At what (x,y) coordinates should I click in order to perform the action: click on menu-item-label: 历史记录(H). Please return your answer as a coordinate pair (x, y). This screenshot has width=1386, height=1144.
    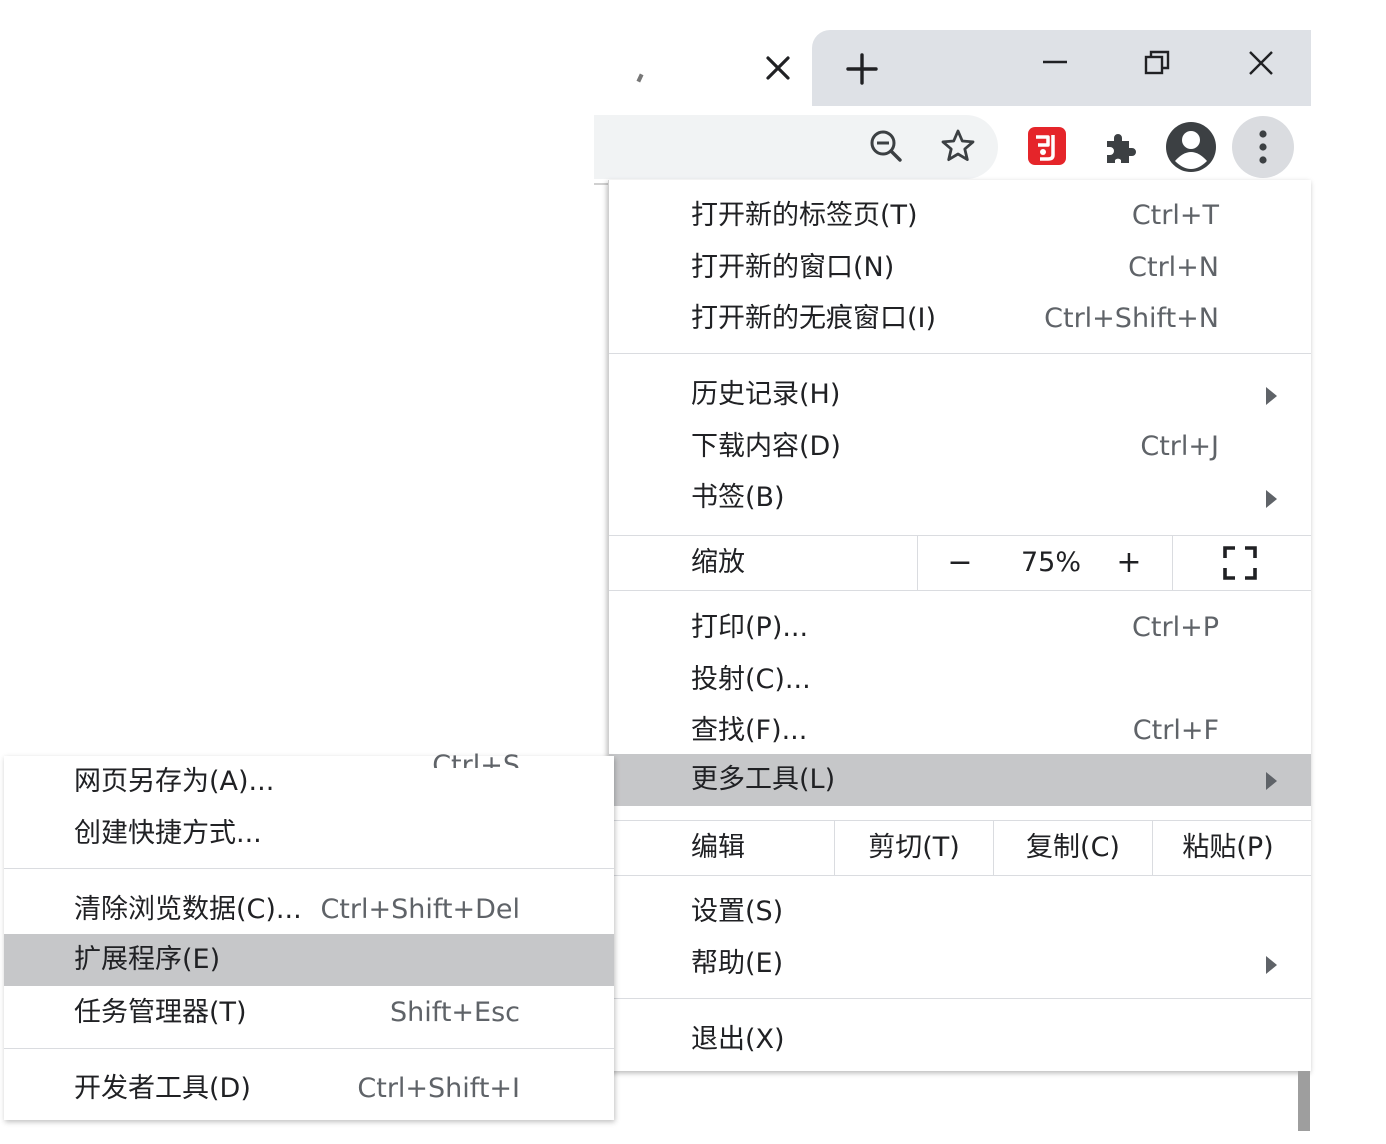
    Looking at the image, I should click on (766, 394).